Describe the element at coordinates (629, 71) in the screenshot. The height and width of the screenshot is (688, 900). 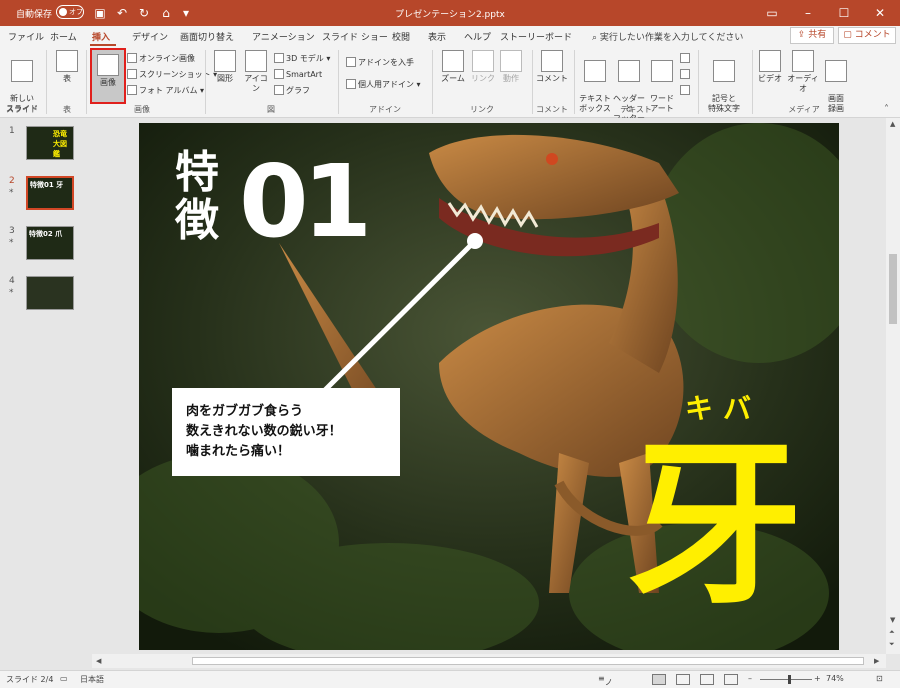
I see `header-footer-icon` at that location.